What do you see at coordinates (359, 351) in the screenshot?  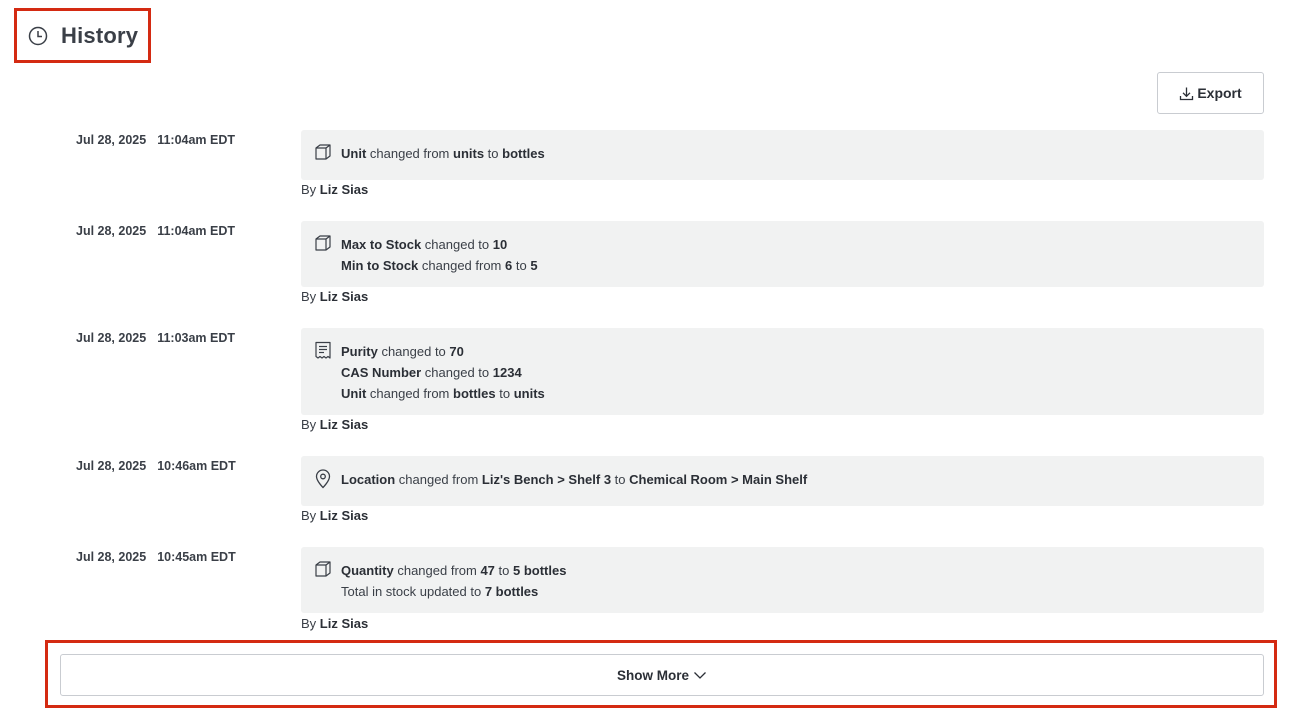 I see `change-value: Purity` at bounding box center [359, 351].